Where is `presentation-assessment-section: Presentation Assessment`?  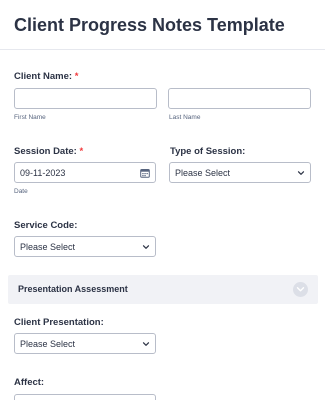
presentation-assessment-section: Presentation Assessment is located at coordinates (163, 289).